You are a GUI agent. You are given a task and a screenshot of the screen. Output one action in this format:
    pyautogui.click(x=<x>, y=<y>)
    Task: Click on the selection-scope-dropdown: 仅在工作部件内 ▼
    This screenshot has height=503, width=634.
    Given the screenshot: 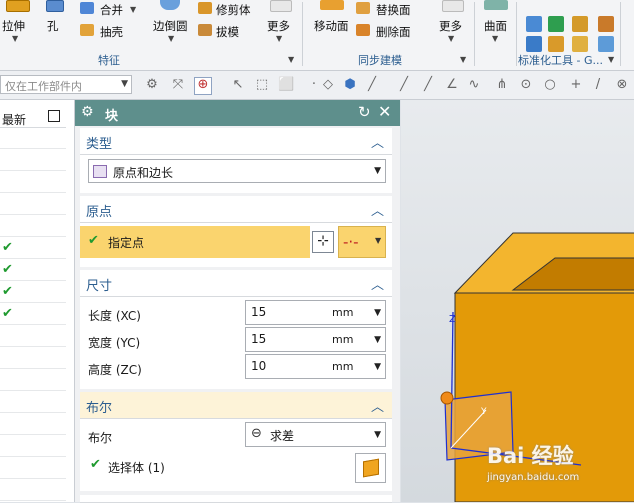 What is the action you would take?
    pyautogui.click(x=66, y=84)
    